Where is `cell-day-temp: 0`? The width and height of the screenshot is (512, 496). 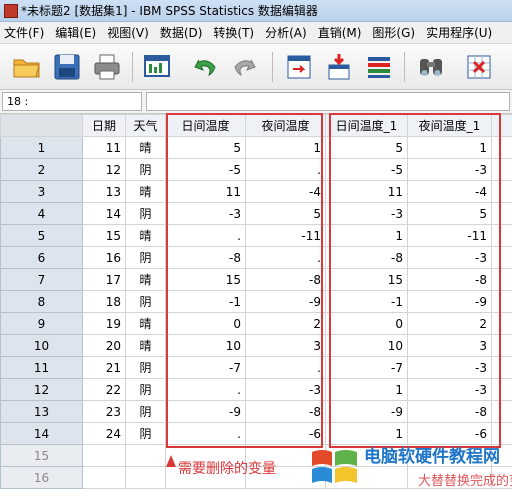
cell-day-temp: 0 is located at coordinates (205, 323).